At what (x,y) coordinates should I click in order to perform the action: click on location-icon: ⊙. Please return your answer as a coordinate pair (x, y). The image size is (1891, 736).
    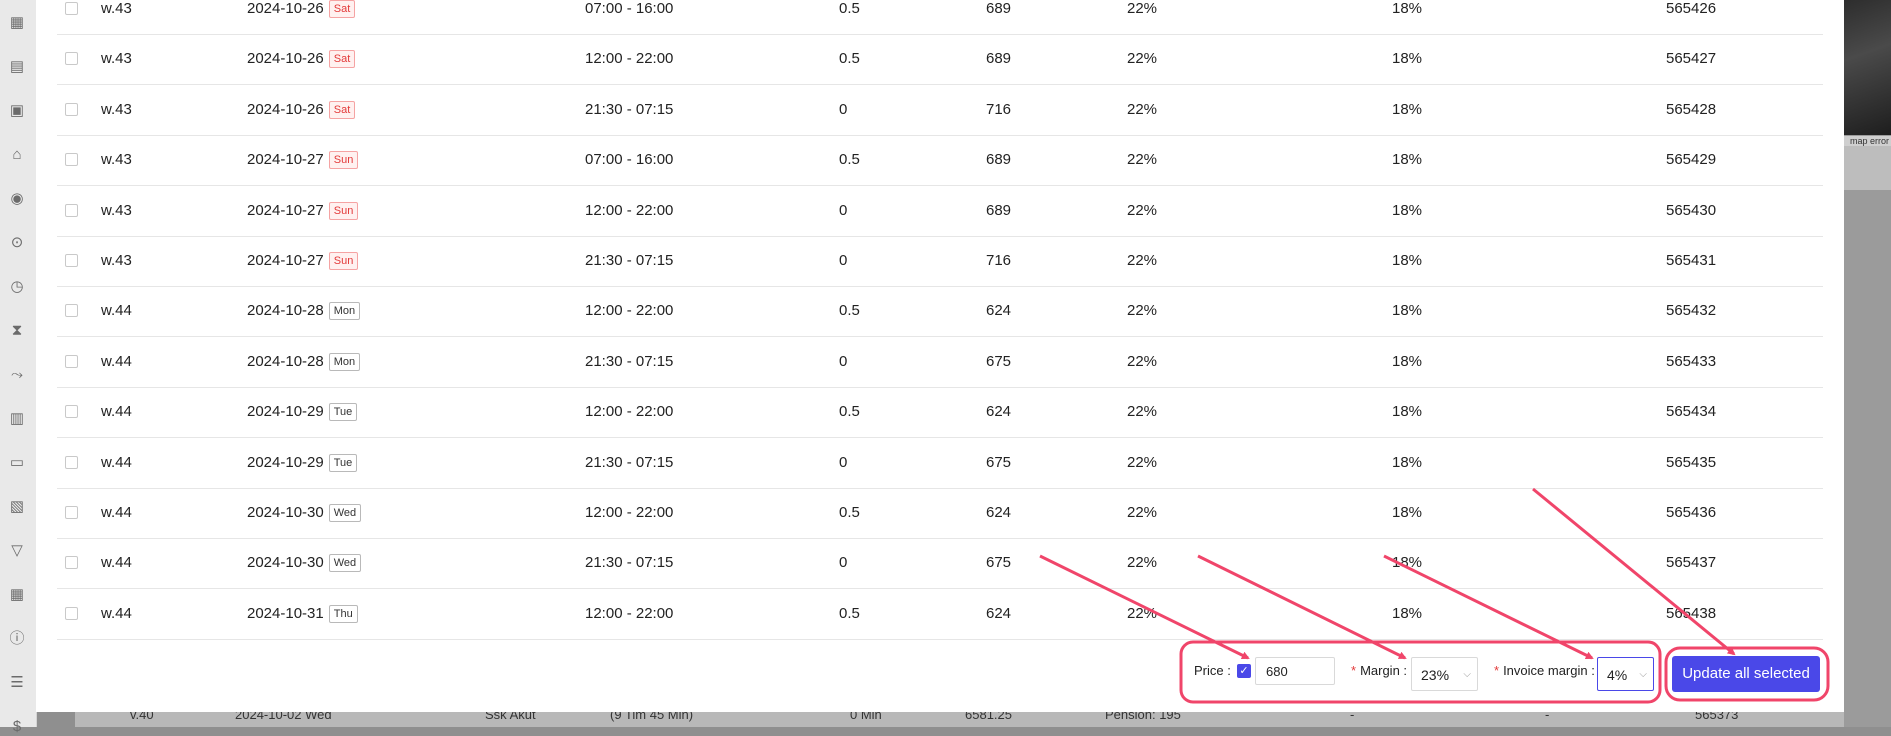
    Looking at the image, I should click on (17, 243).